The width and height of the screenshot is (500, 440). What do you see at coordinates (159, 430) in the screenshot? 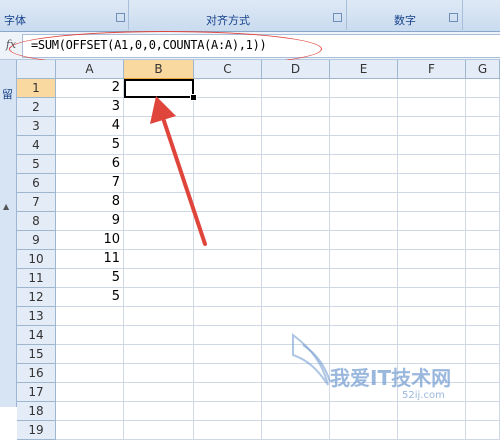
I see `cell-b19` at bounding box center [159, 430].